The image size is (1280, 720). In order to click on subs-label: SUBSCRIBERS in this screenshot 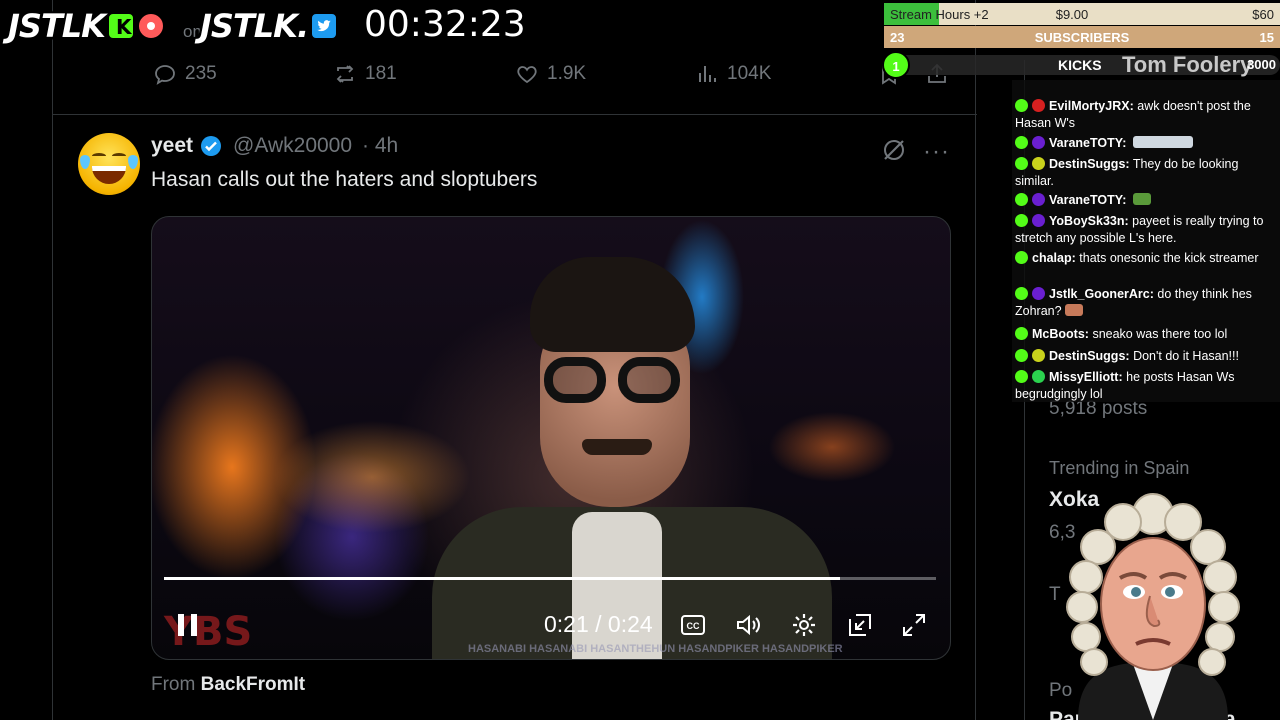, I will do `click(1082, 37)`.